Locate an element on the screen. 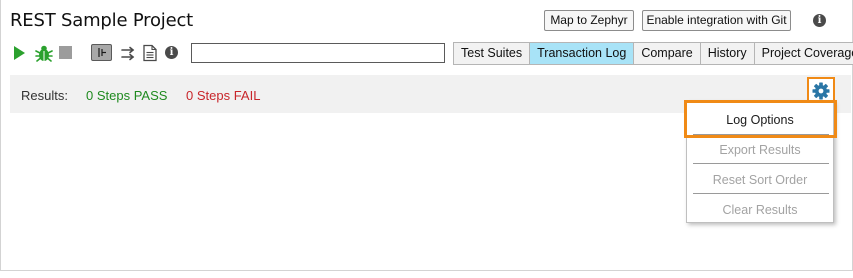  tab-test-suites: Test Suites is located at coordinates (492, 53).